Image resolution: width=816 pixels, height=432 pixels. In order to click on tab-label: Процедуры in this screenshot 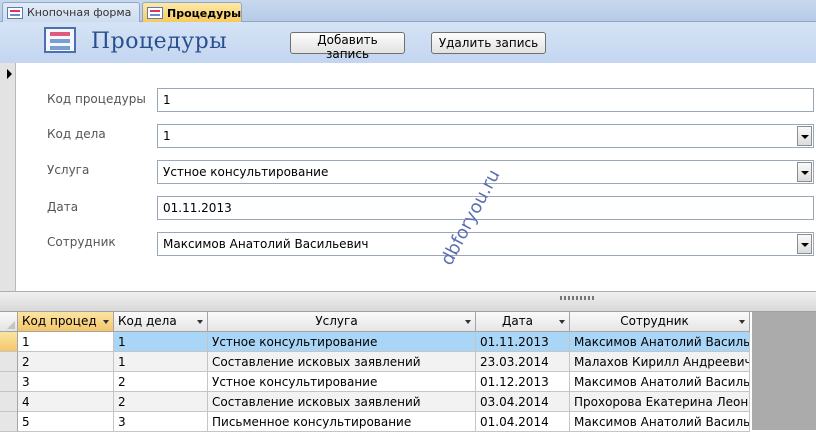, I will do `click(204, 13)`.